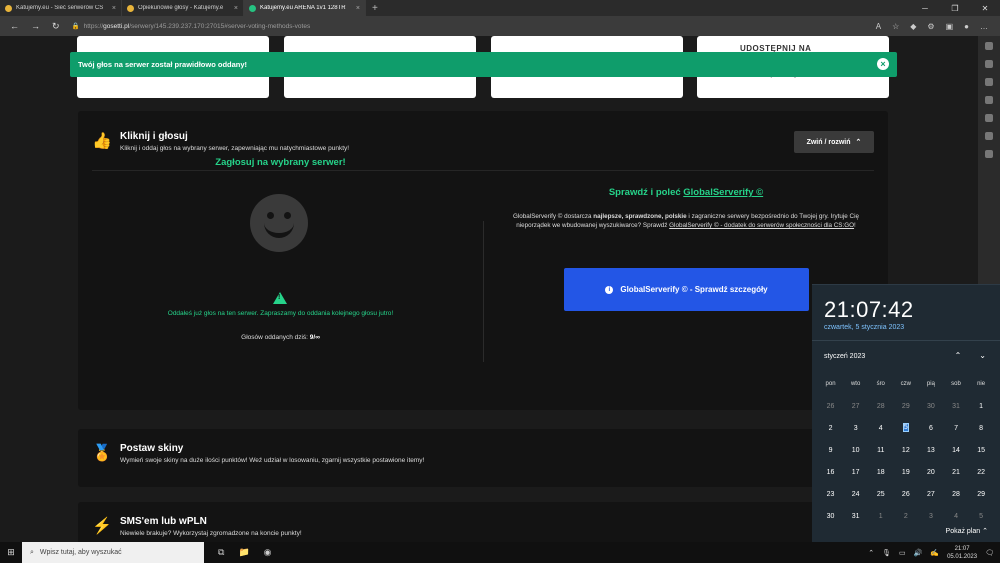 Image resolution: width=1000 pixels, height=563 pixels. Describe the element at coordinates (855, 472) in the screenshot. I see `calendar-day: 17` at that location.